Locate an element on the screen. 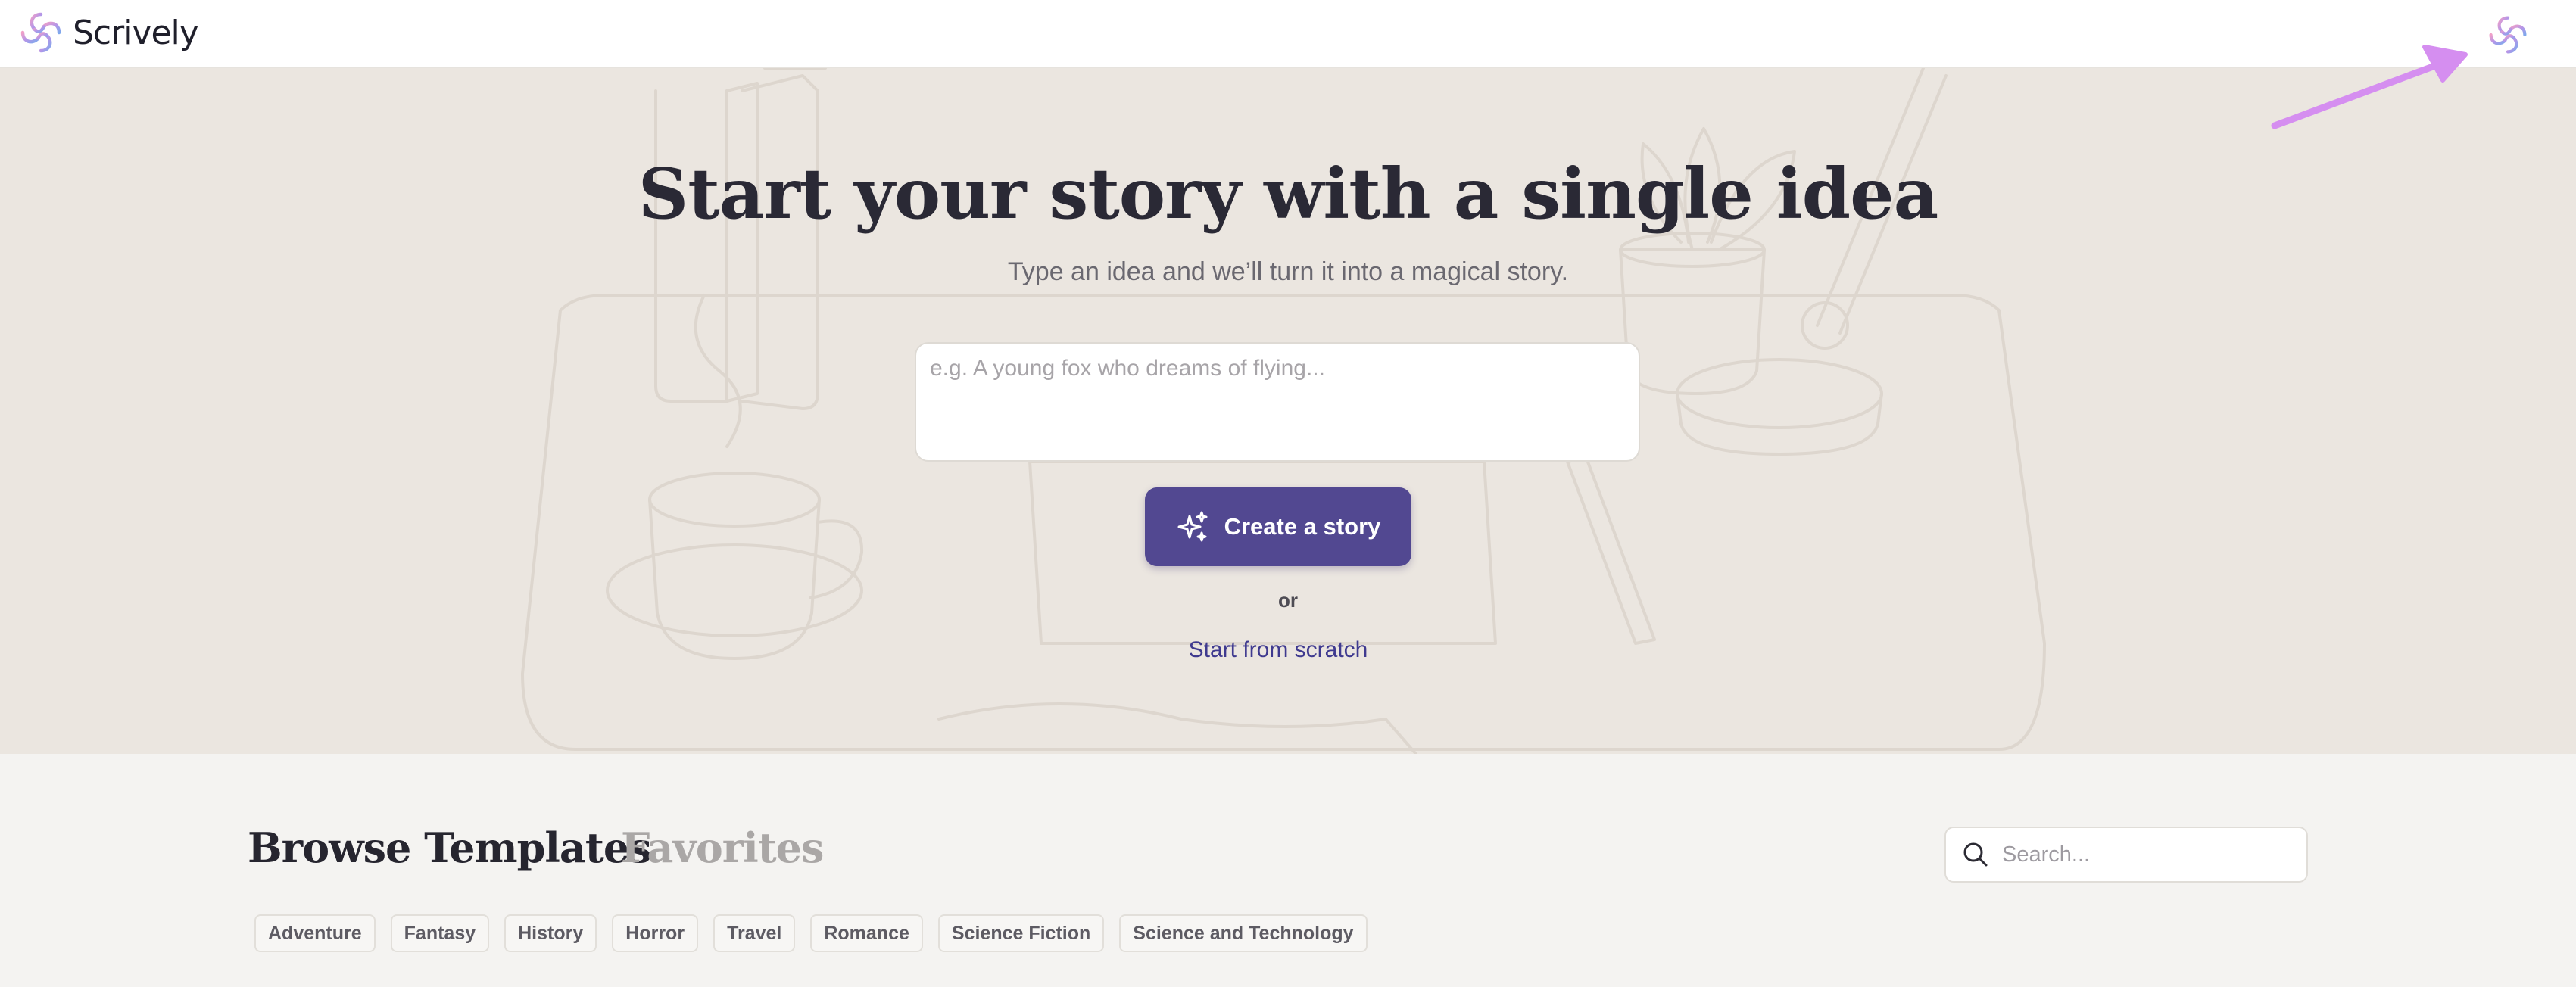  or-divider-text: or is located at coordinates (1288, 600).